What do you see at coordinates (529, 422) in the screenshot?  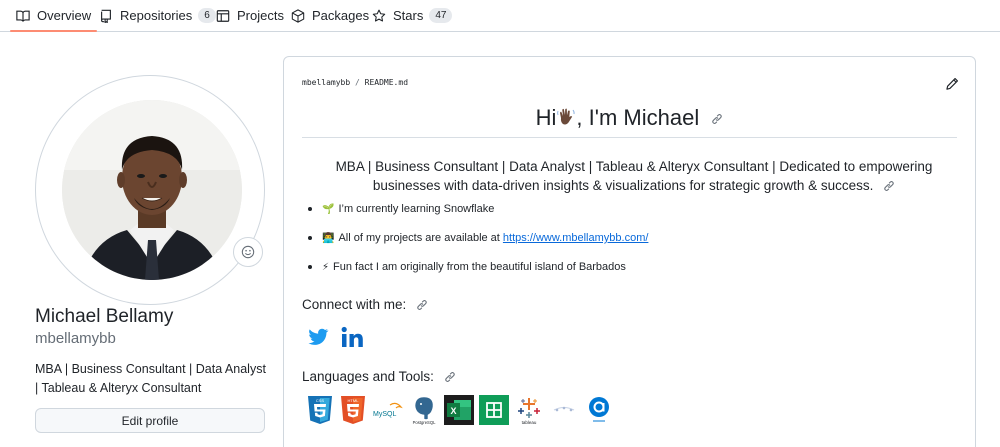 I see `tableau-label: tableau` at bounding box center [529, 422].